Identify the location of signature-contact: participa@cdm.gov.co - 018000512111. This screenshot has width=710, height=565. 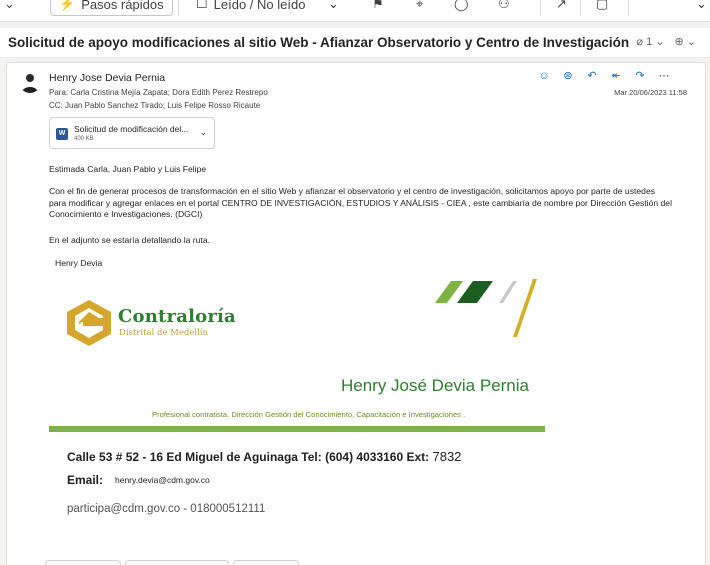
(166, 509).